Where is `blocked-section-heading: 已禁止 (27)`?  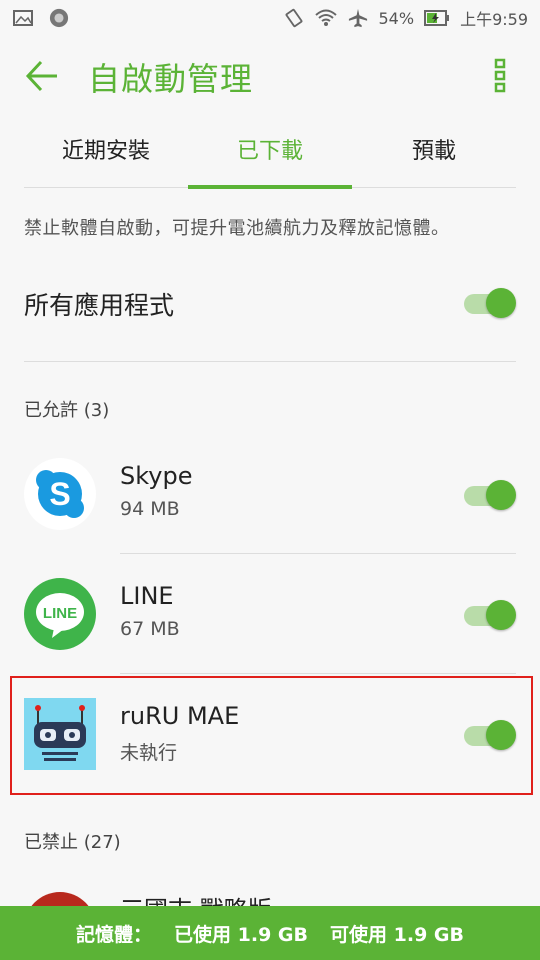 blocked-section-heading: 已禁止 (27) is located at coordinates (72, 842).